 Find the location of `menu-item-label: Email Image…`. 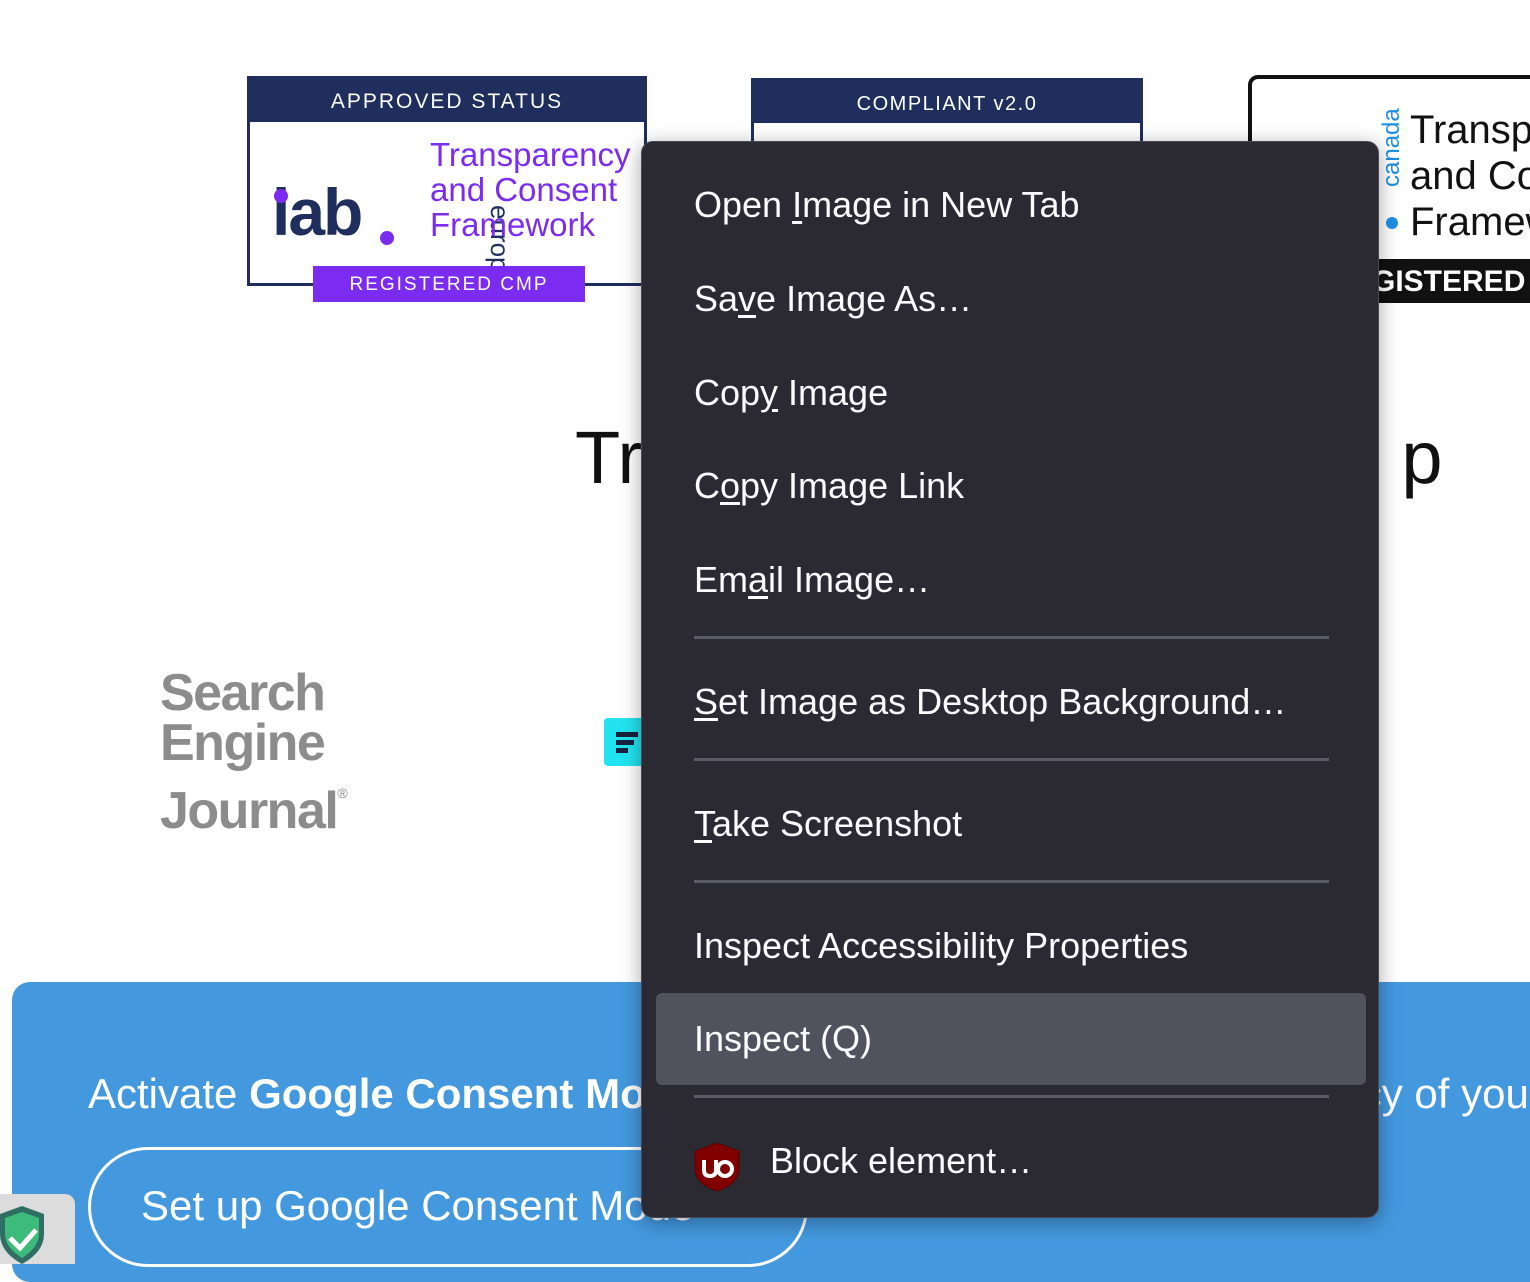

menu-item-label: Email Image… is located at coordinates (812, 579).